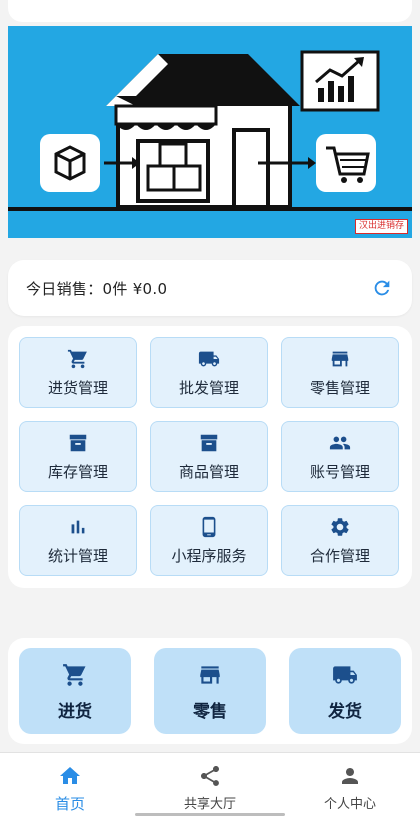 This screenshot has height=819, width=420. Describe the element at coordinates (210, 814) in the screenshot. I see `home-indicator` at that location.